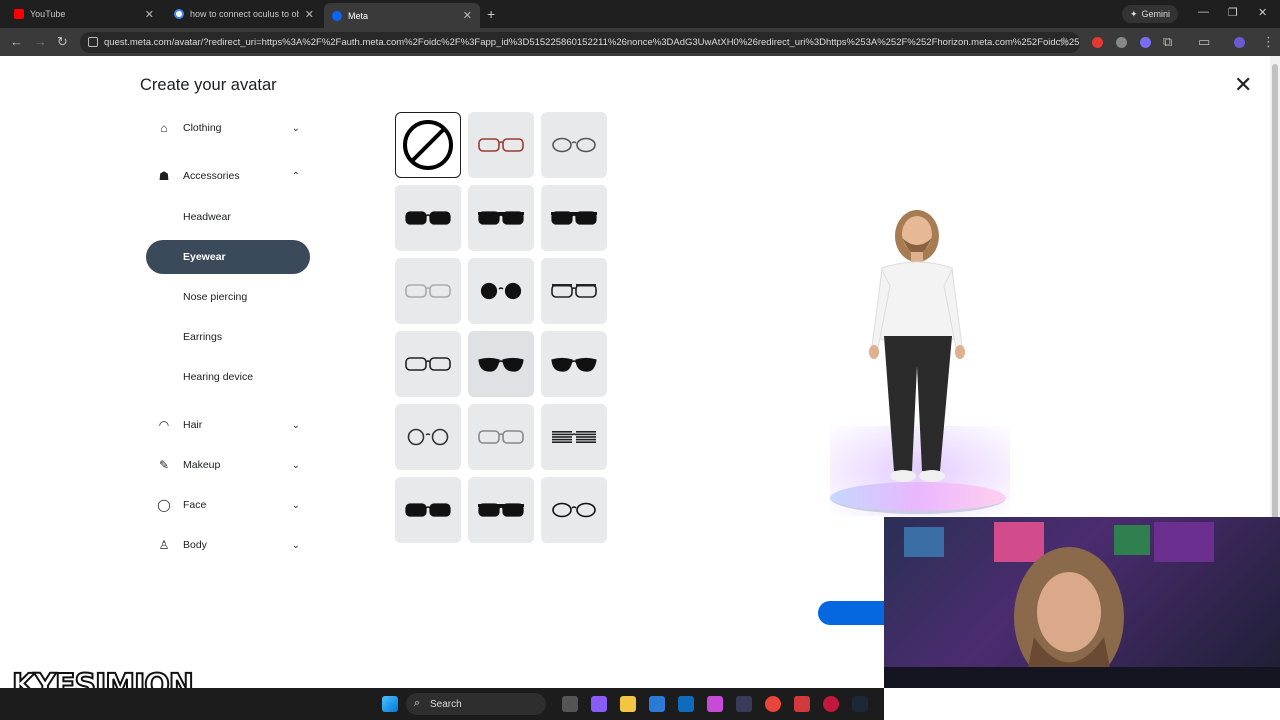 The image size is (1280, 720). Describe the element at coordinates (202, 337) in the screenshot. I see `subcategory-earrings: Earrings` at that location.